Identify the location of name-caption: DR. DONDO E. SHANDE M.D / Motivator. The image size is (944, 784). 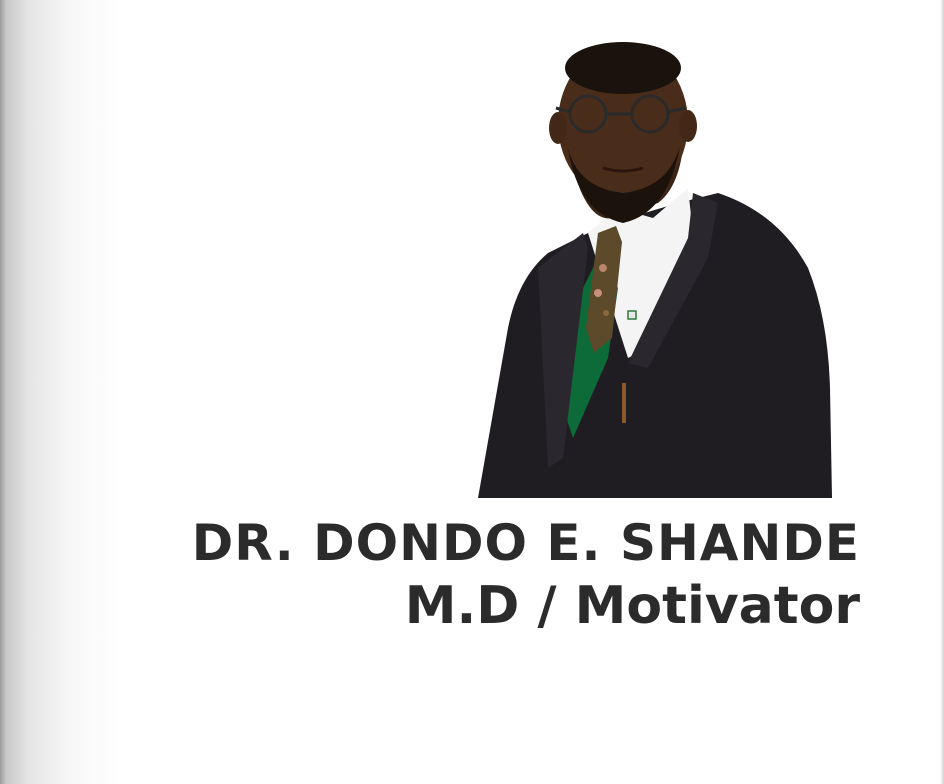
(490, 575).